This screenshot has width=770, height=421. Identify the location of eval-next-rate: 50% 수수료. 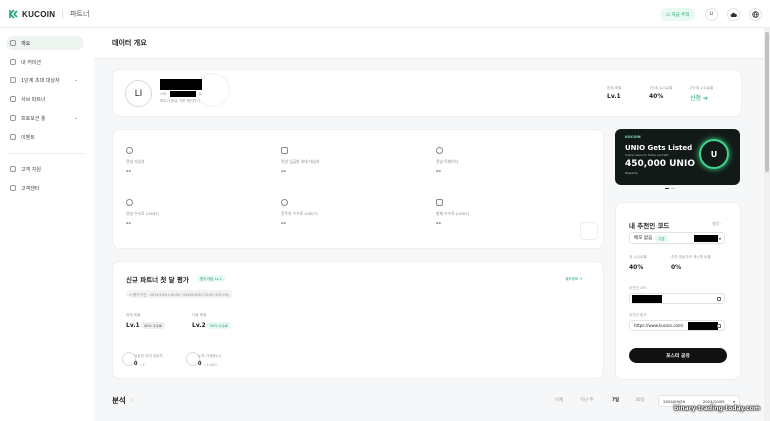
(219, 325).